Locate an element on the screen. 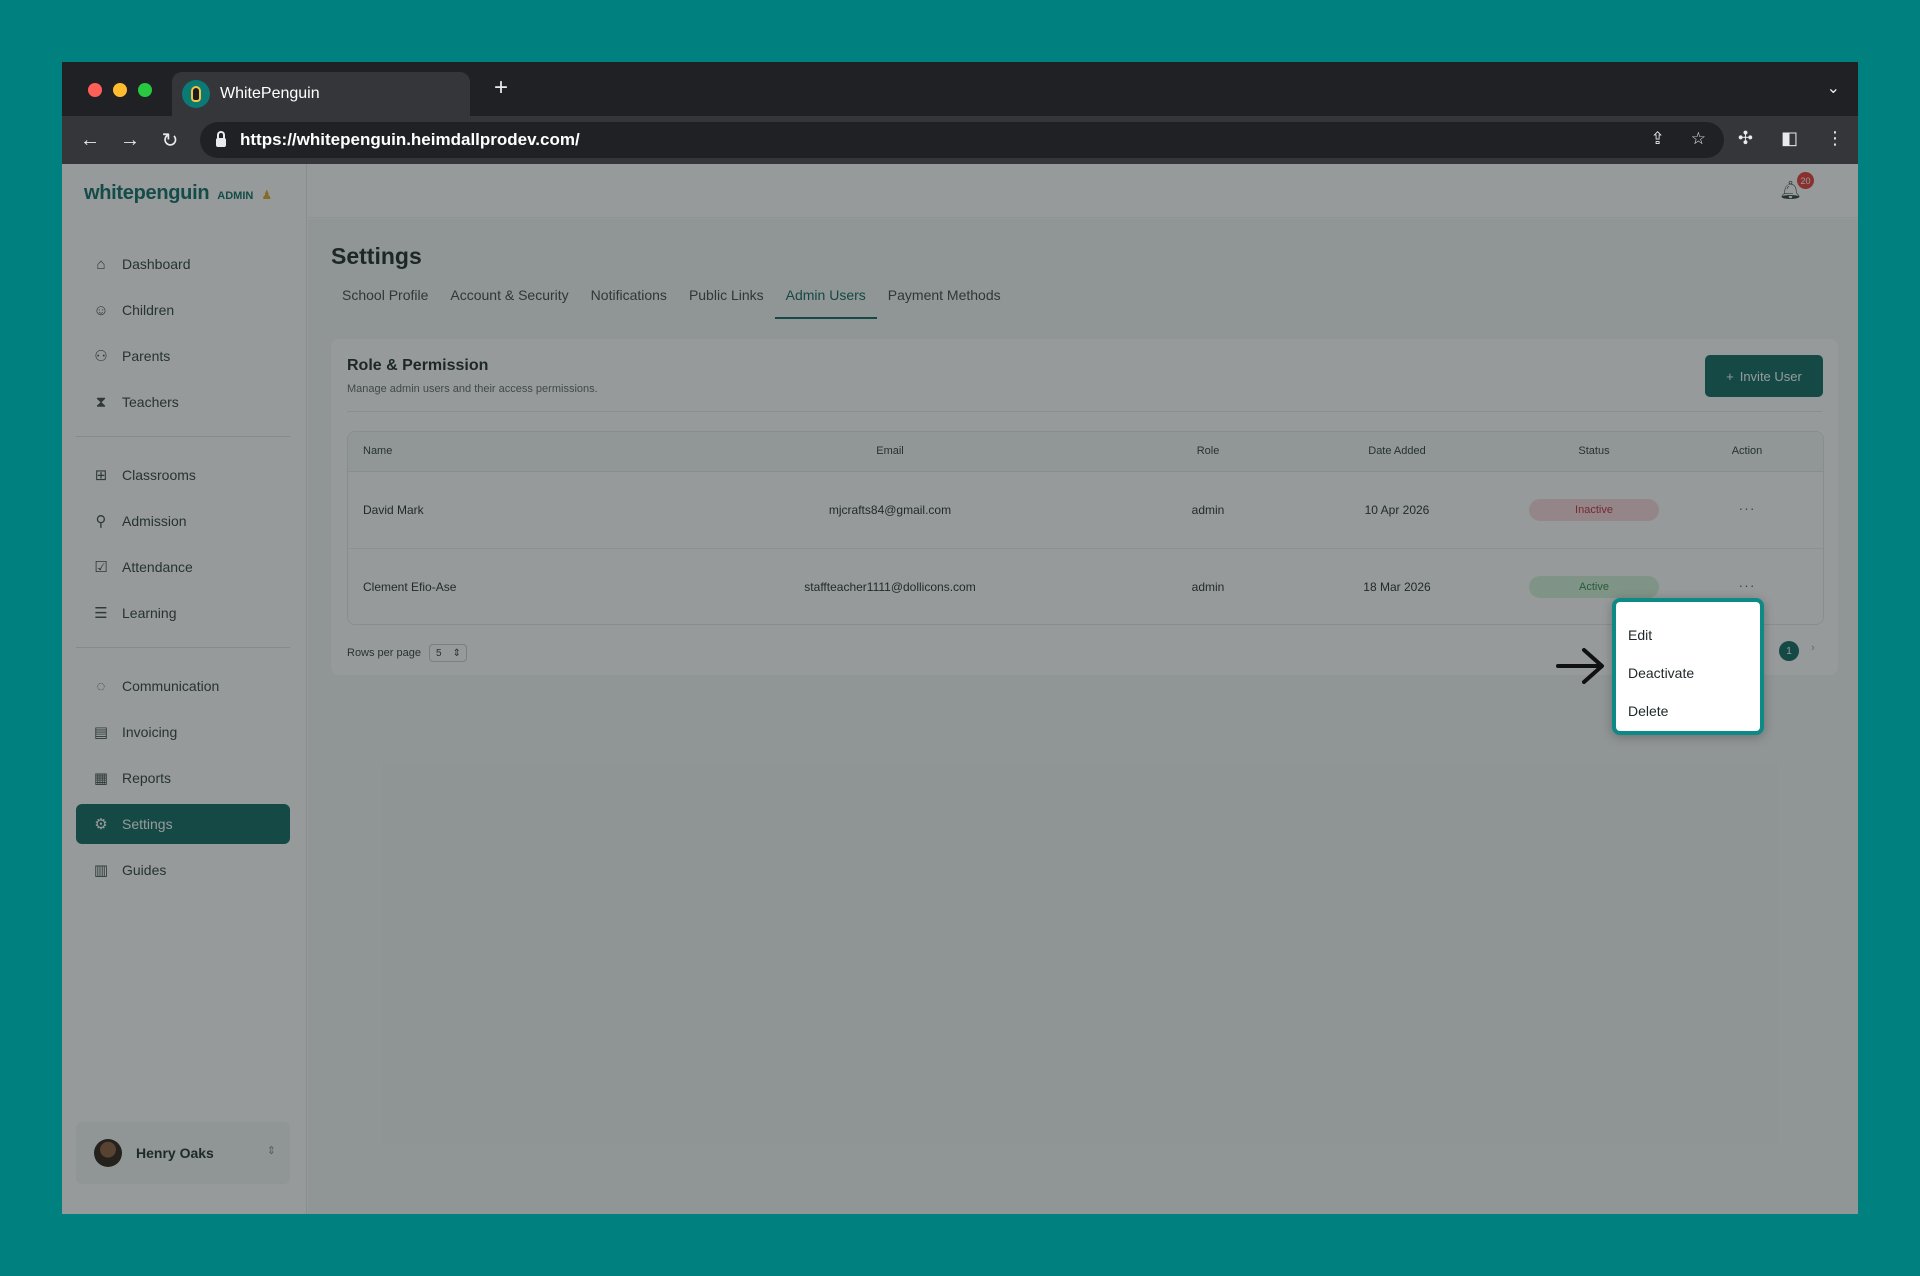 The image size is (1920, 1276). sidebar-item-label: Attendance is located at coordinates (157, 567).